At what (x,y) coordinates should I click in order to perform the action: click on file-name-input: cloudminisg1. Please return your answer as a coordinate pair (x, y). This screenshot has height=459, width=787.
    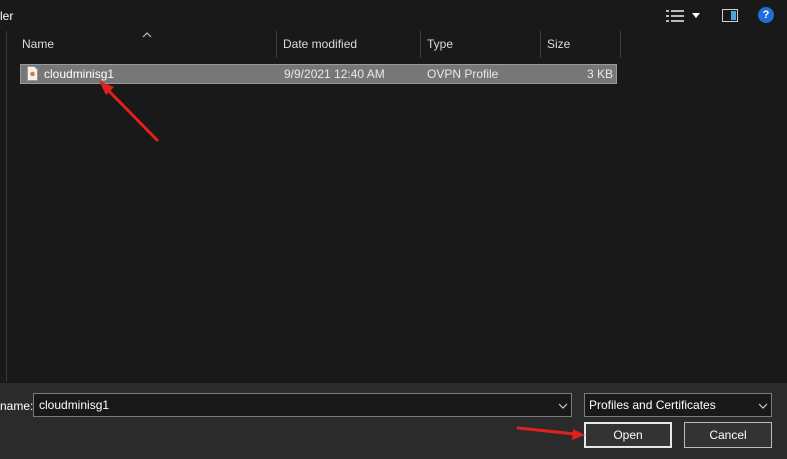
    Looking at the image, I should click on (302, 405).